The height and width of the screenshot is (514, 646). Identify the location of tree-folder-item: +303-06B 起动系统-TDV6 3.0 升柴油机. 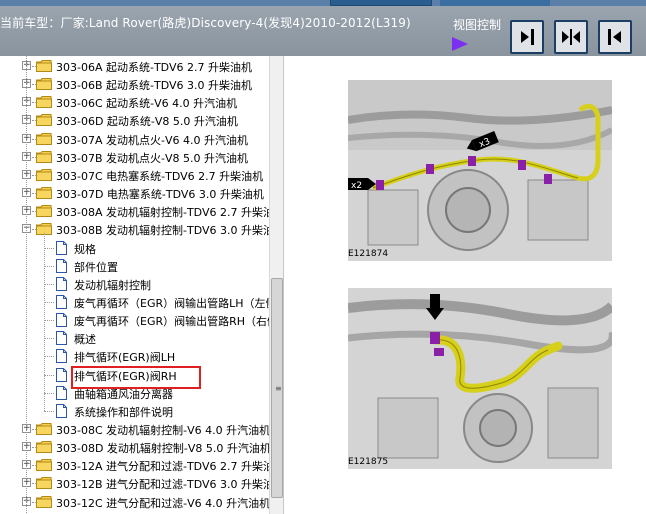
(135, 84).